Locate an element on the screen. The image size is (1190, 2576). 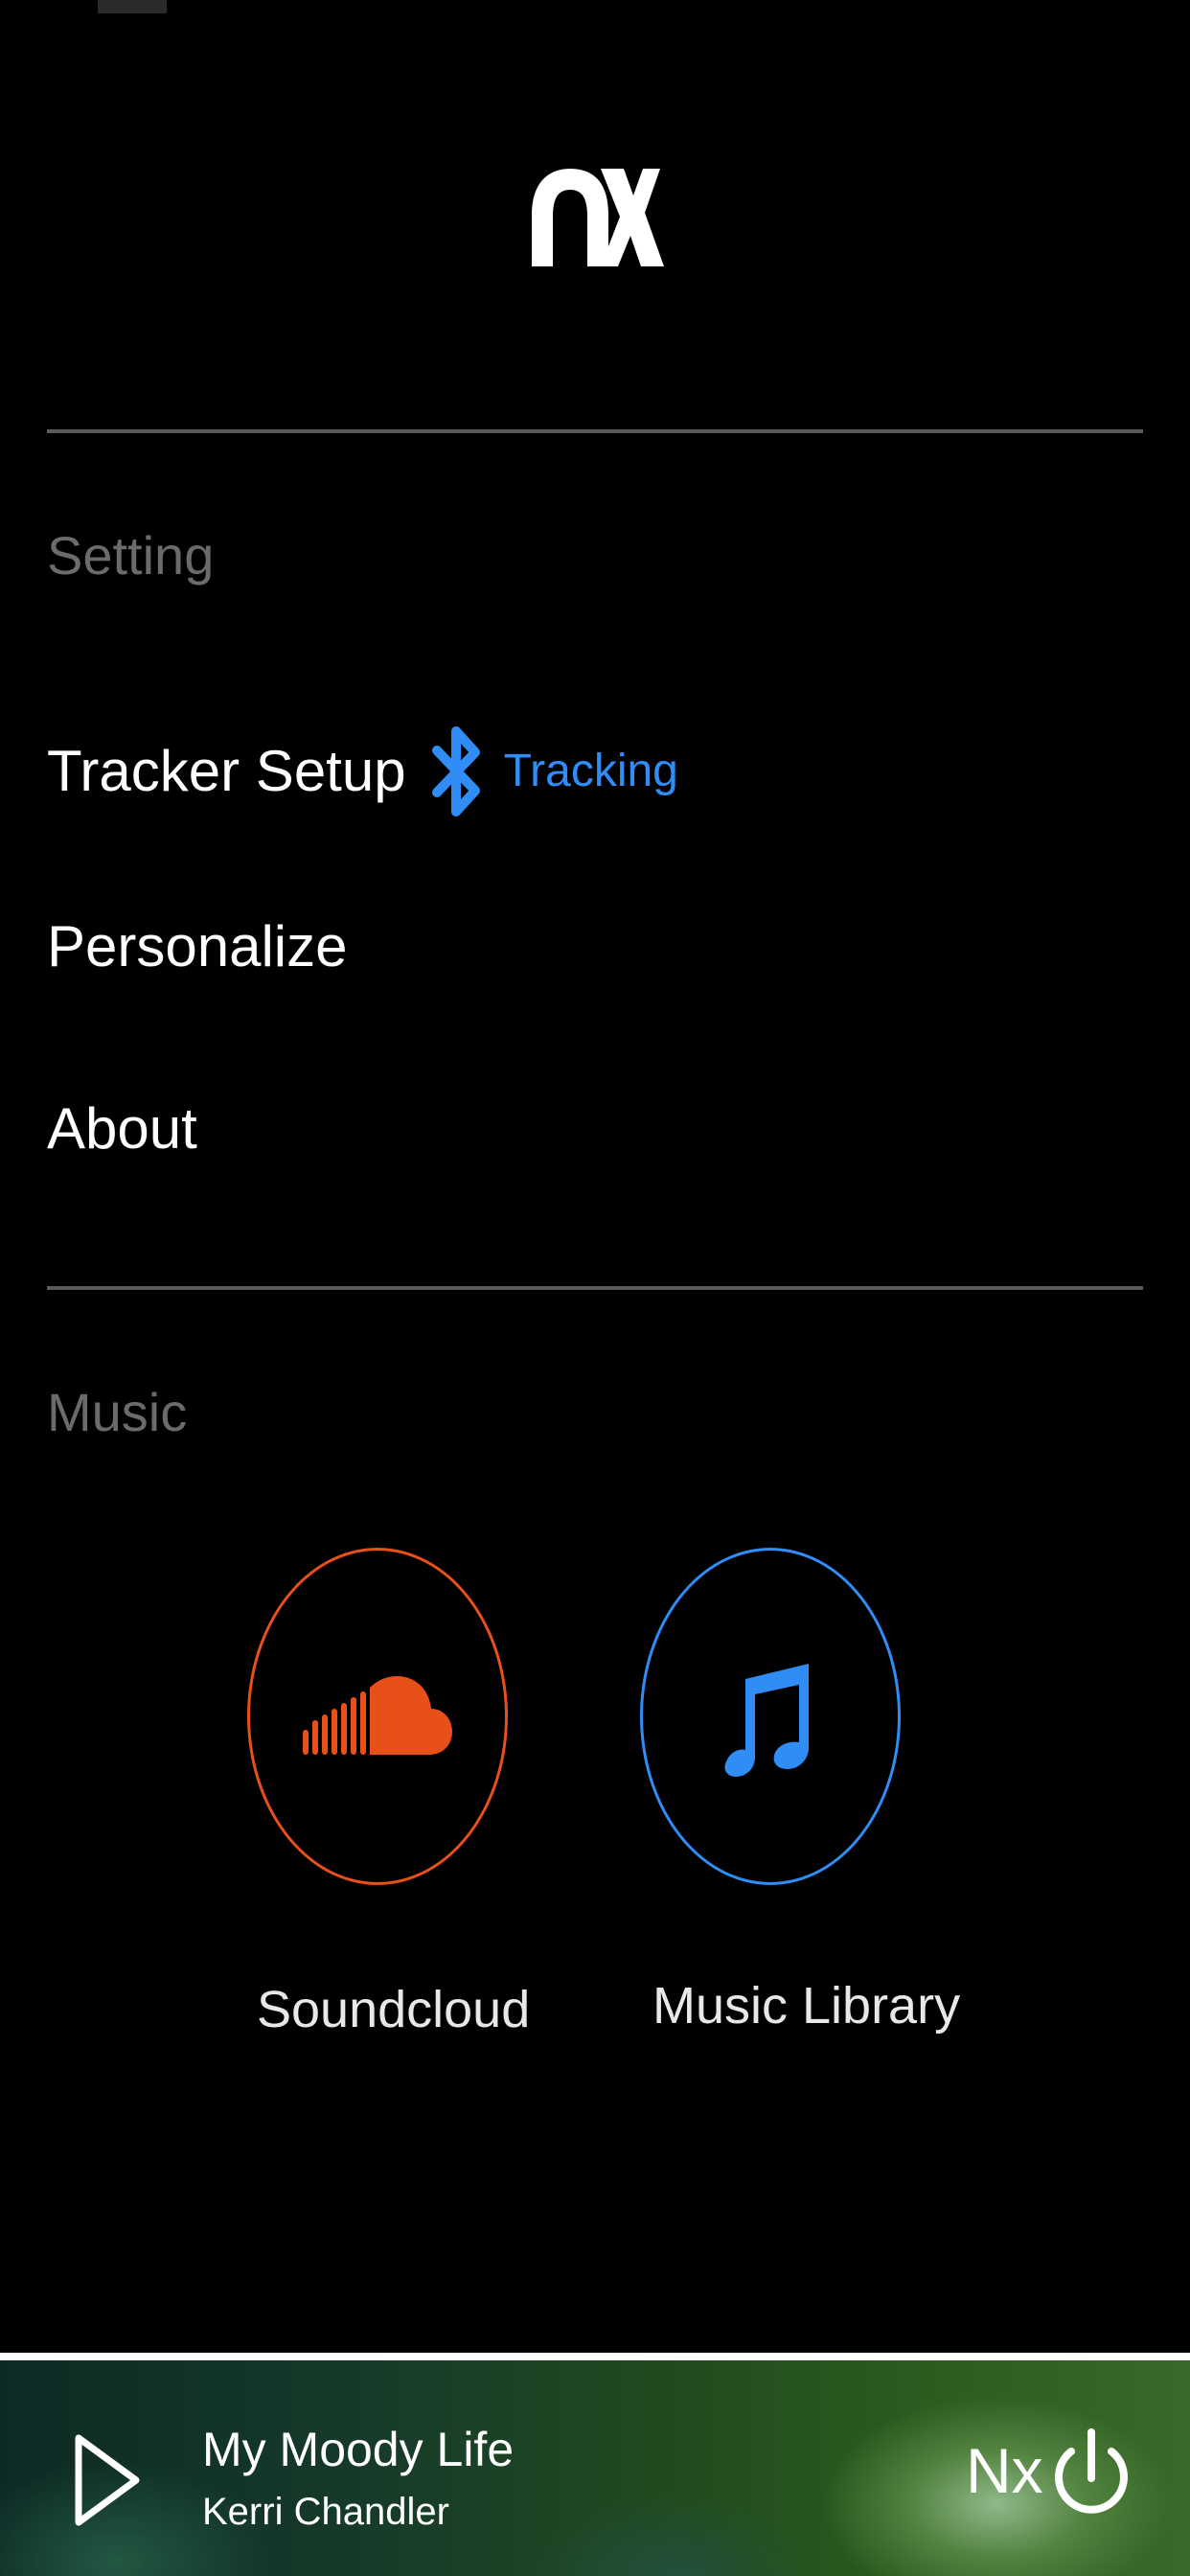
track-artist: Kerri Chandler is located at coordinates (326, 2512).